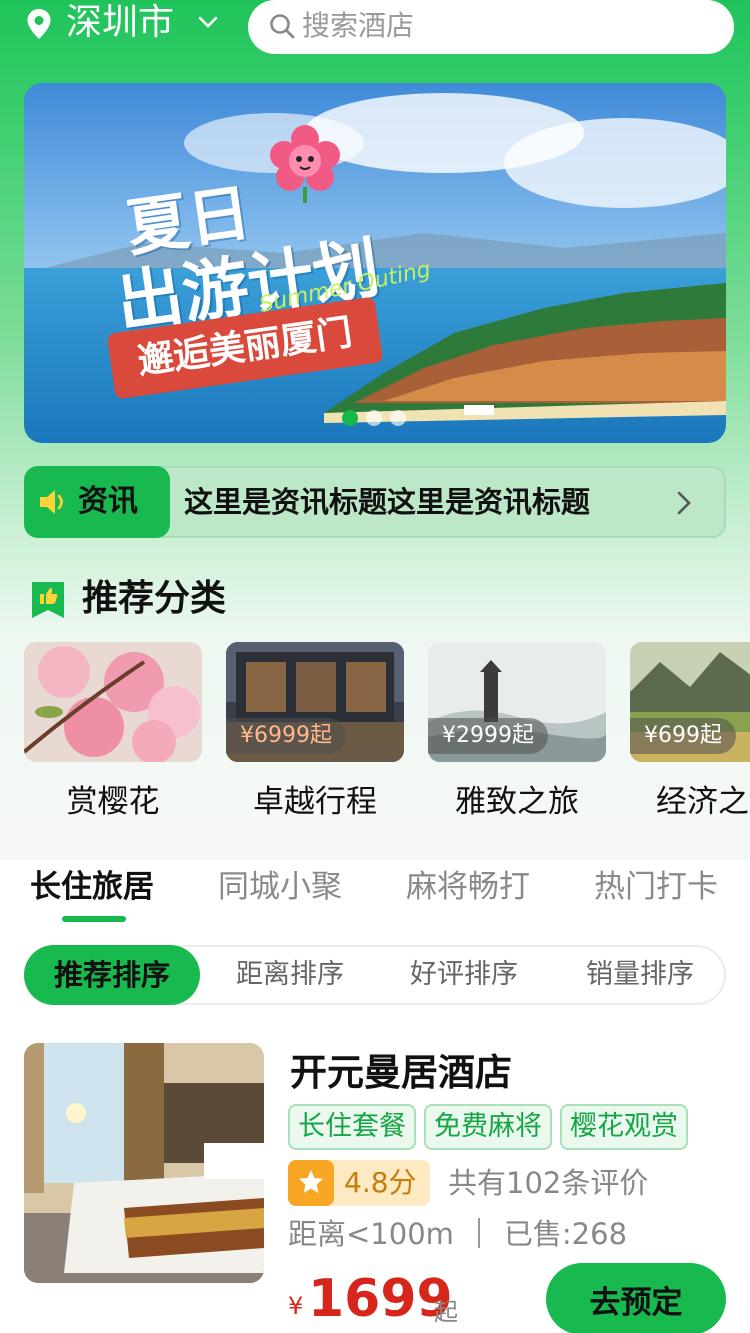  What do you see at coordinates (517, 802) in the screenshot?
I see `category-name: 雅致之旅` at bounding box center [517, 802].